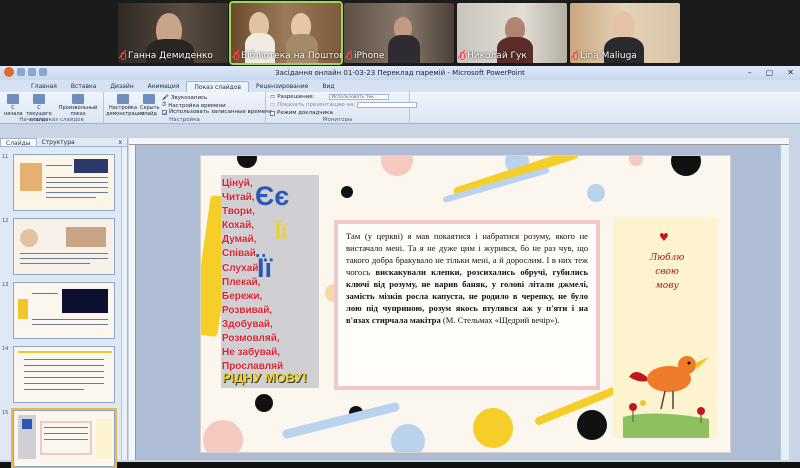 This screenshot has width=800, height=468. I want to click on slide-thumbnail-row: 13, so click(61, 311).